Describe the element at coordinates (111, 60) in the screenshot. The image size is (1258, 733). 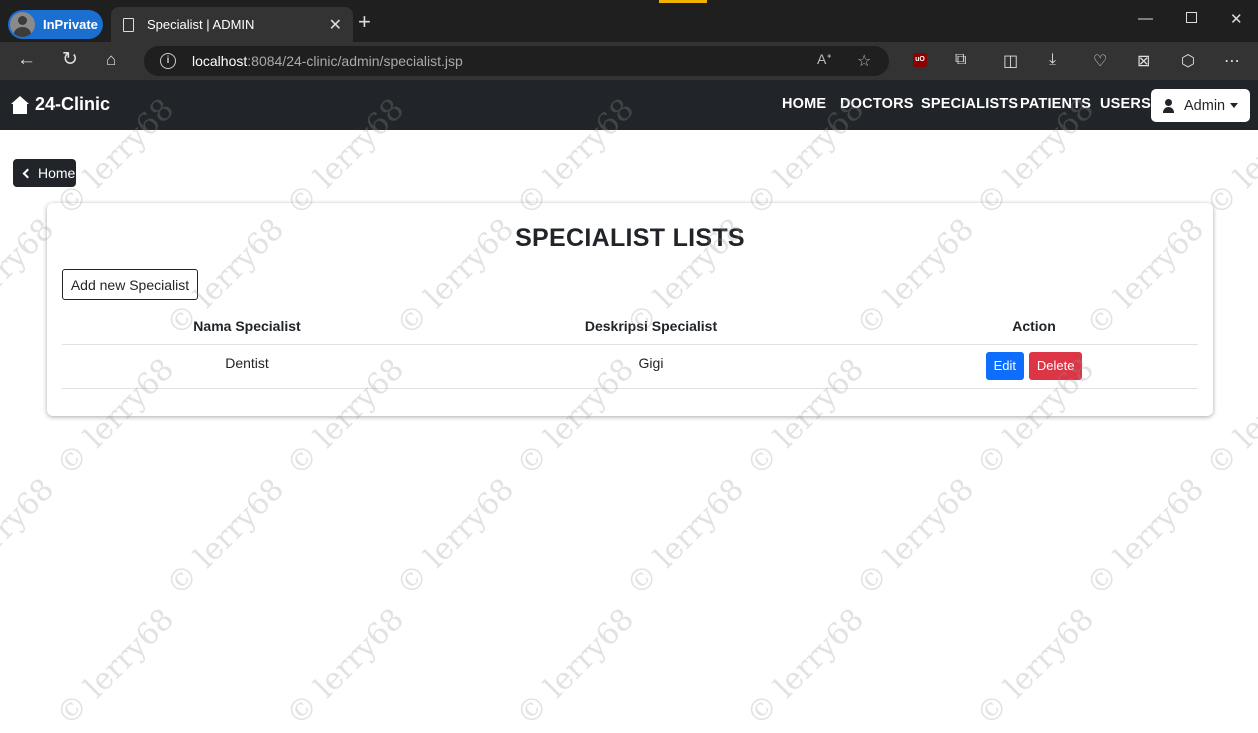
I see `home-browser-icon: ⌂` at that location.